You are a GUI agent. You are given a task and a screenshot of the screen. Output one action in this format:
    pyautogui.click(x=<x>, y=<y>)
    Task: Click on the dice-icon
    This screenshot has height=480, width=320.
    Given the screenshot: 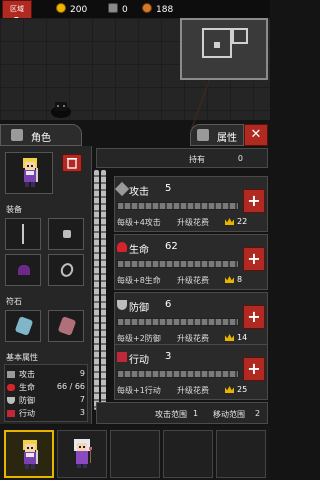 What is the action you would take?
    pyautogui.click(x=67, y=234)
    